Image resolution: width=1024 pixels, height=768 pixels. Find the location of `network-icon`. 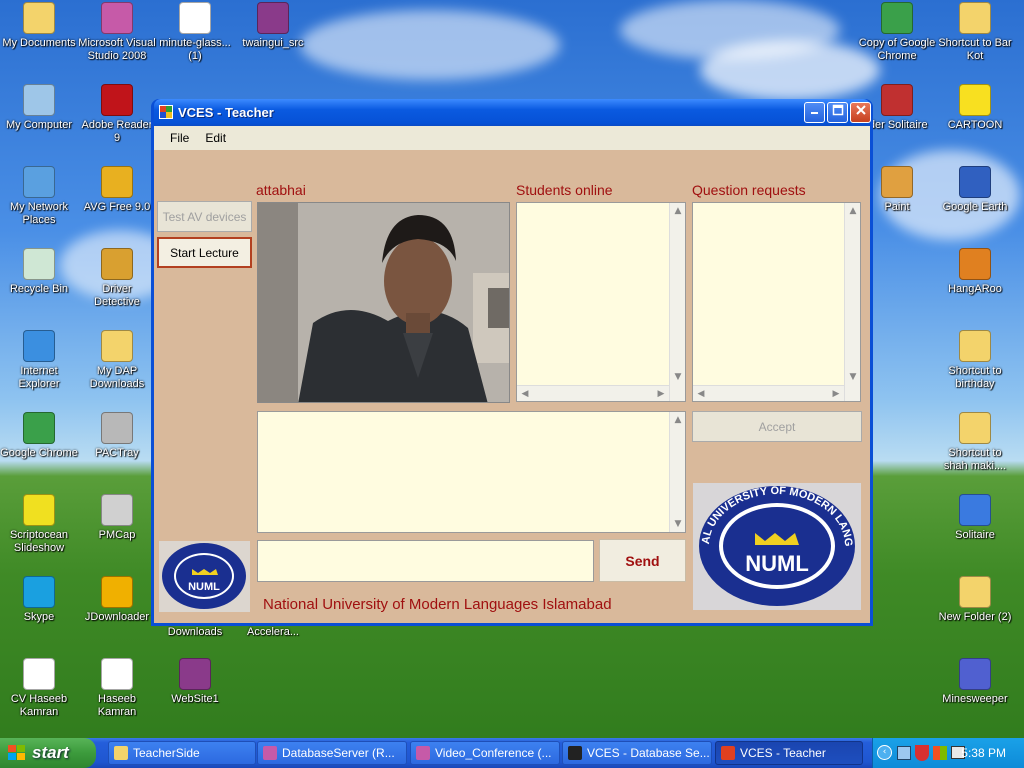

network-icon is located at coordinates (904, 753).